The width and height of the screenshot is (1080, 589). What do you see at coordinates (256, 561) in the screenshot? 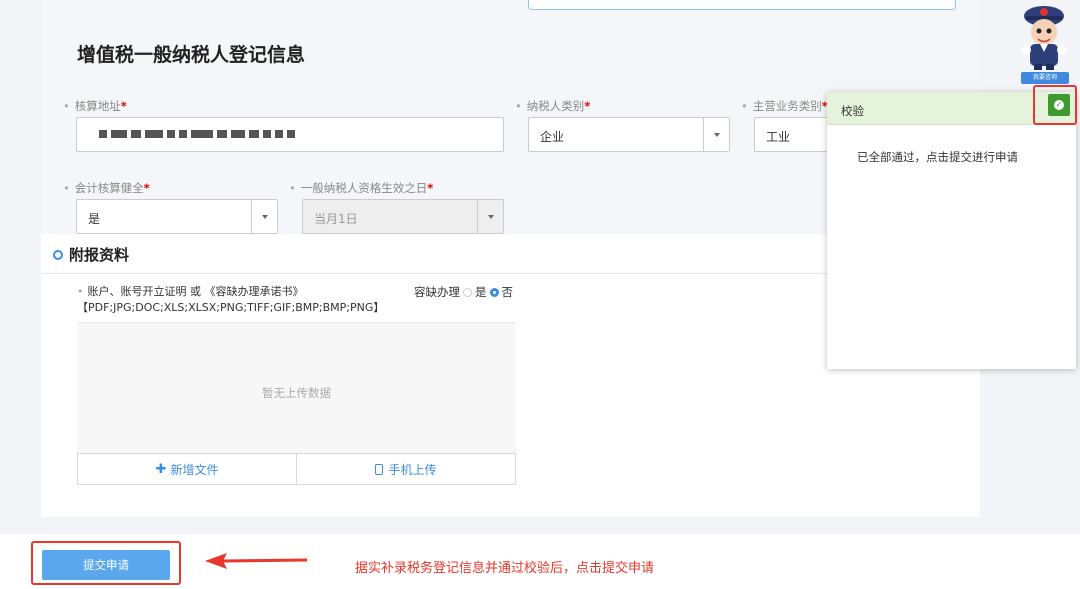
I see `arrow-left-icon` at bounding box center [256, 561].